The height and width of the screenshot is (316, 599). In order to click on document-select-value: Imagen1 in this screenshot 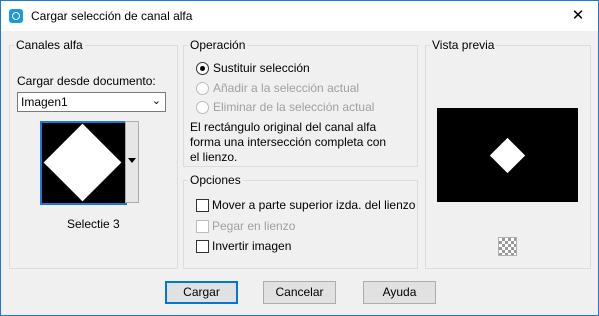, I will do `click(44, 102)`.